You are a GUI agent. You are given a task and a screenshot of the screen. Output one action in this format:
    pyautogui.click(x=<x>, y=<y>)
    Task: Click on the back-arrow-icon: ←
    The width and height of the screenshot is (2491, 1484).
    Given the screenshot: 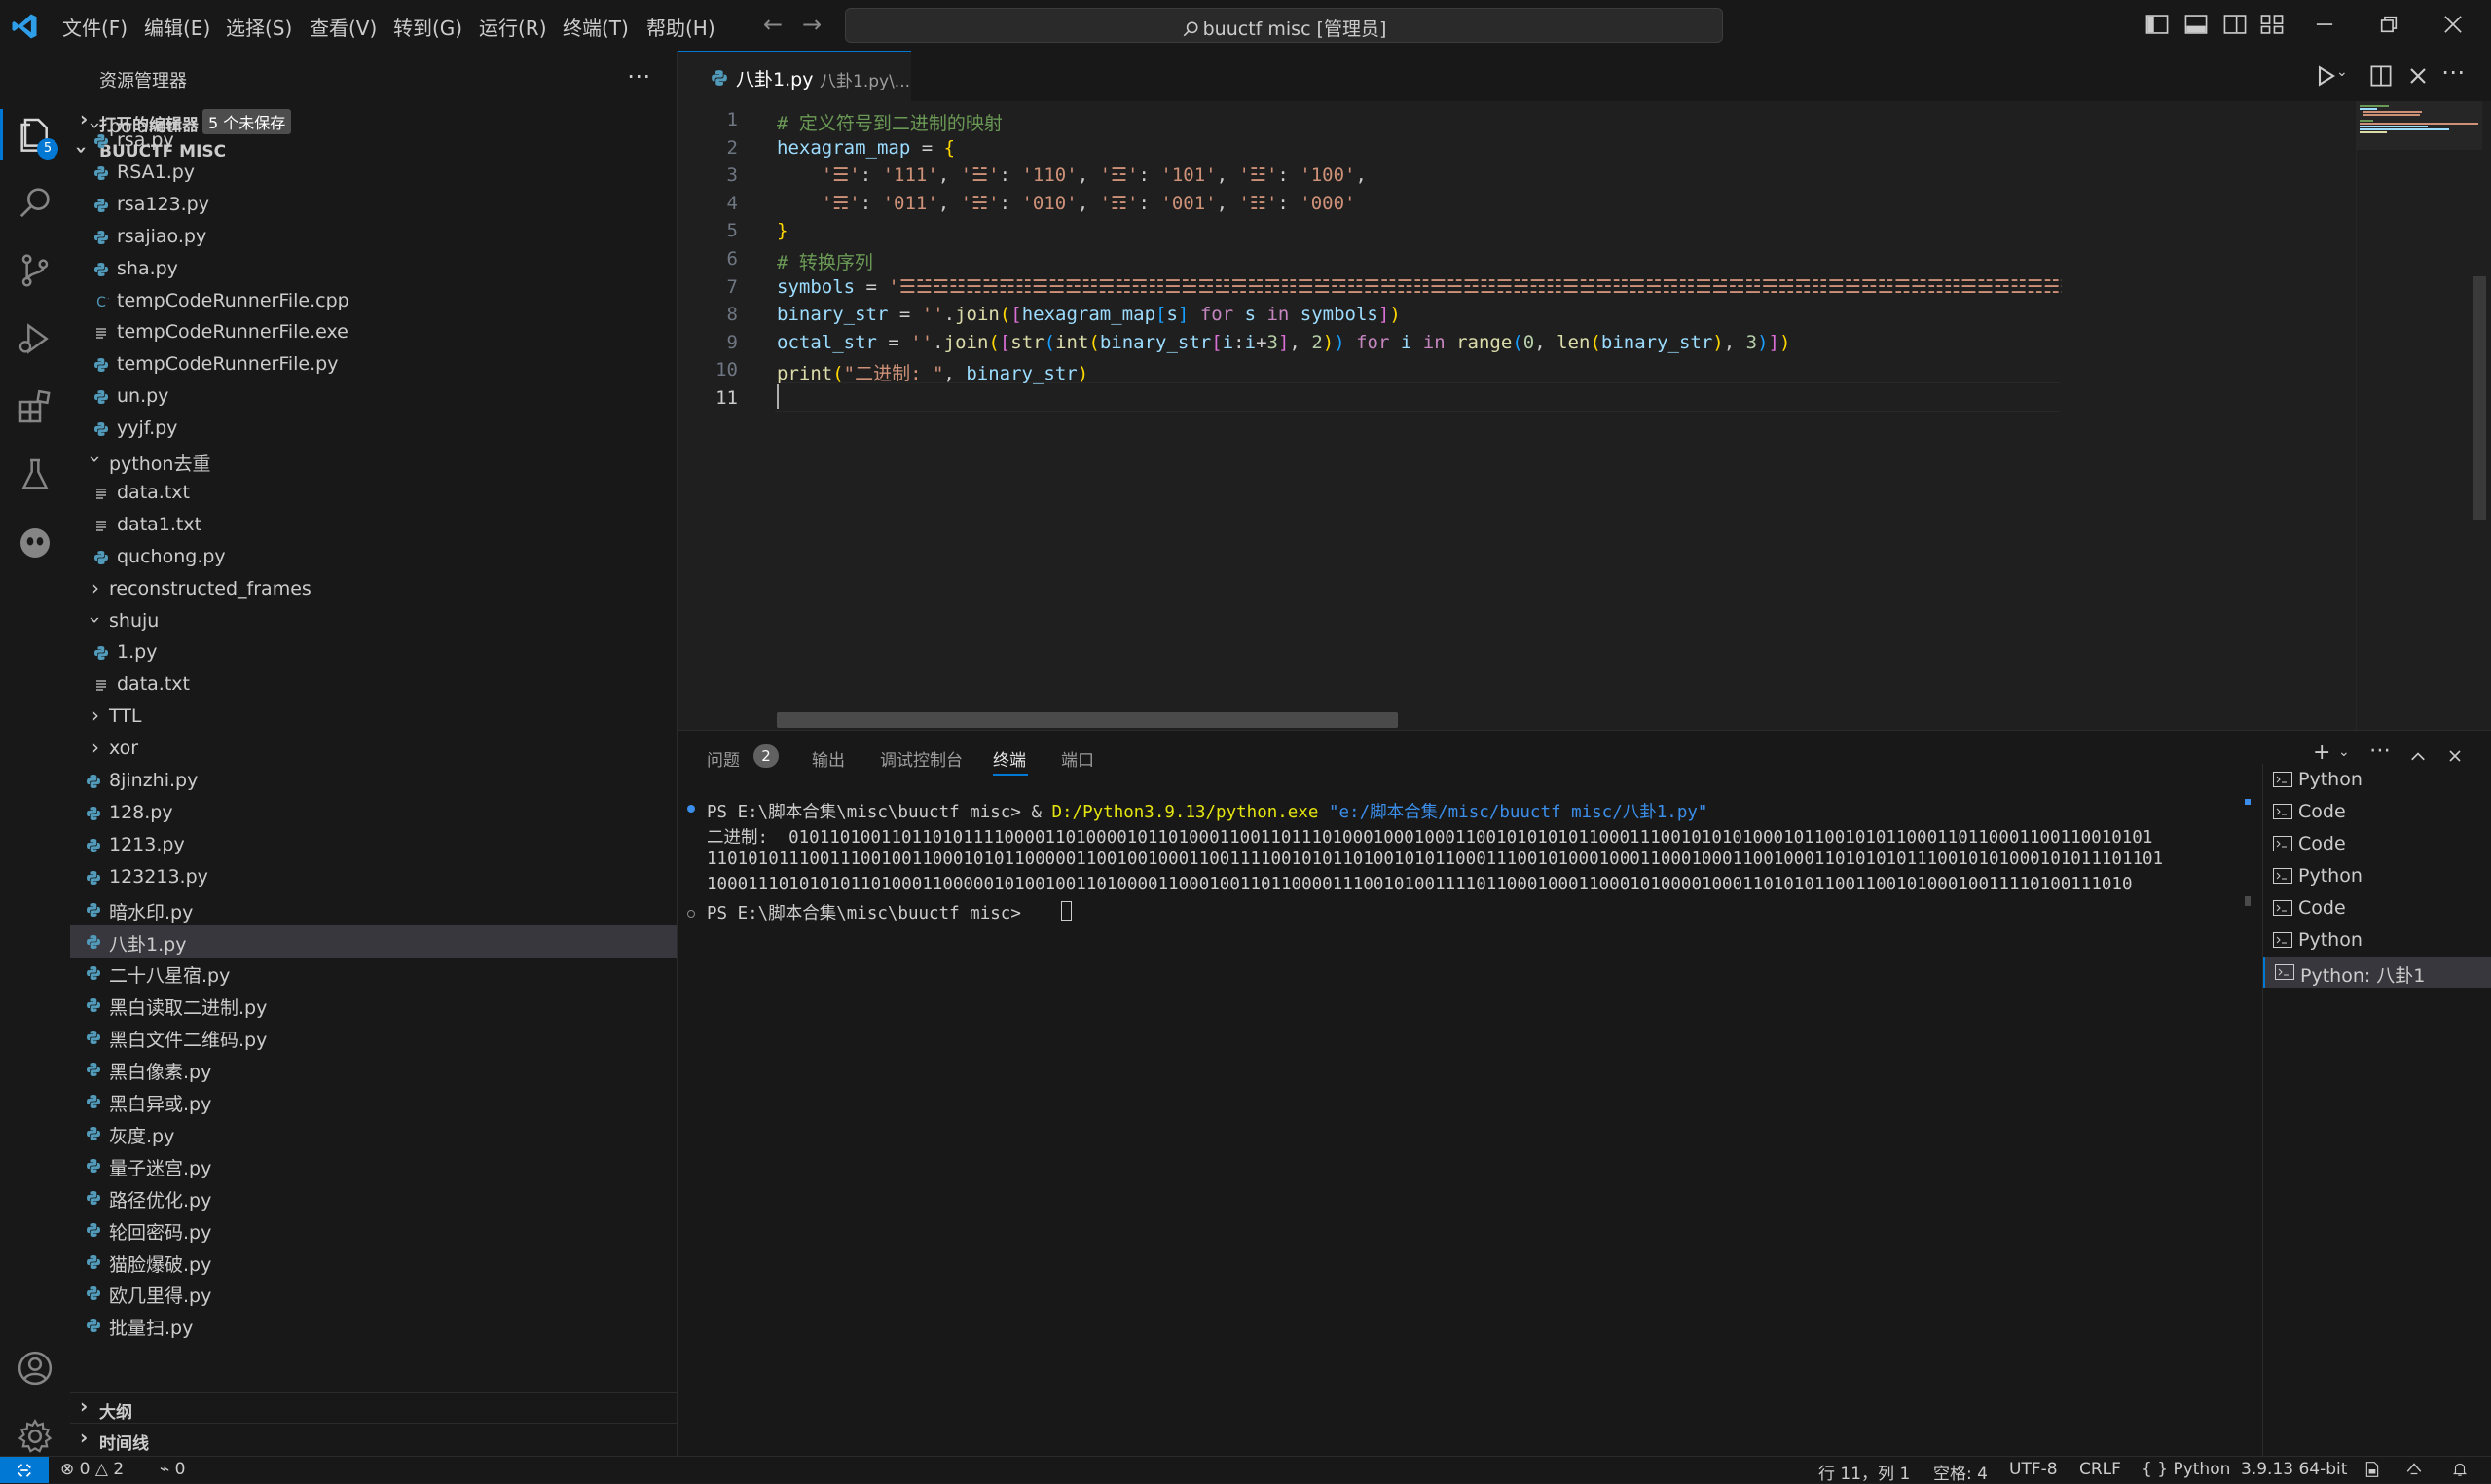 What is the action you would take?
    pyautogui.click(x=773, y=24)
    